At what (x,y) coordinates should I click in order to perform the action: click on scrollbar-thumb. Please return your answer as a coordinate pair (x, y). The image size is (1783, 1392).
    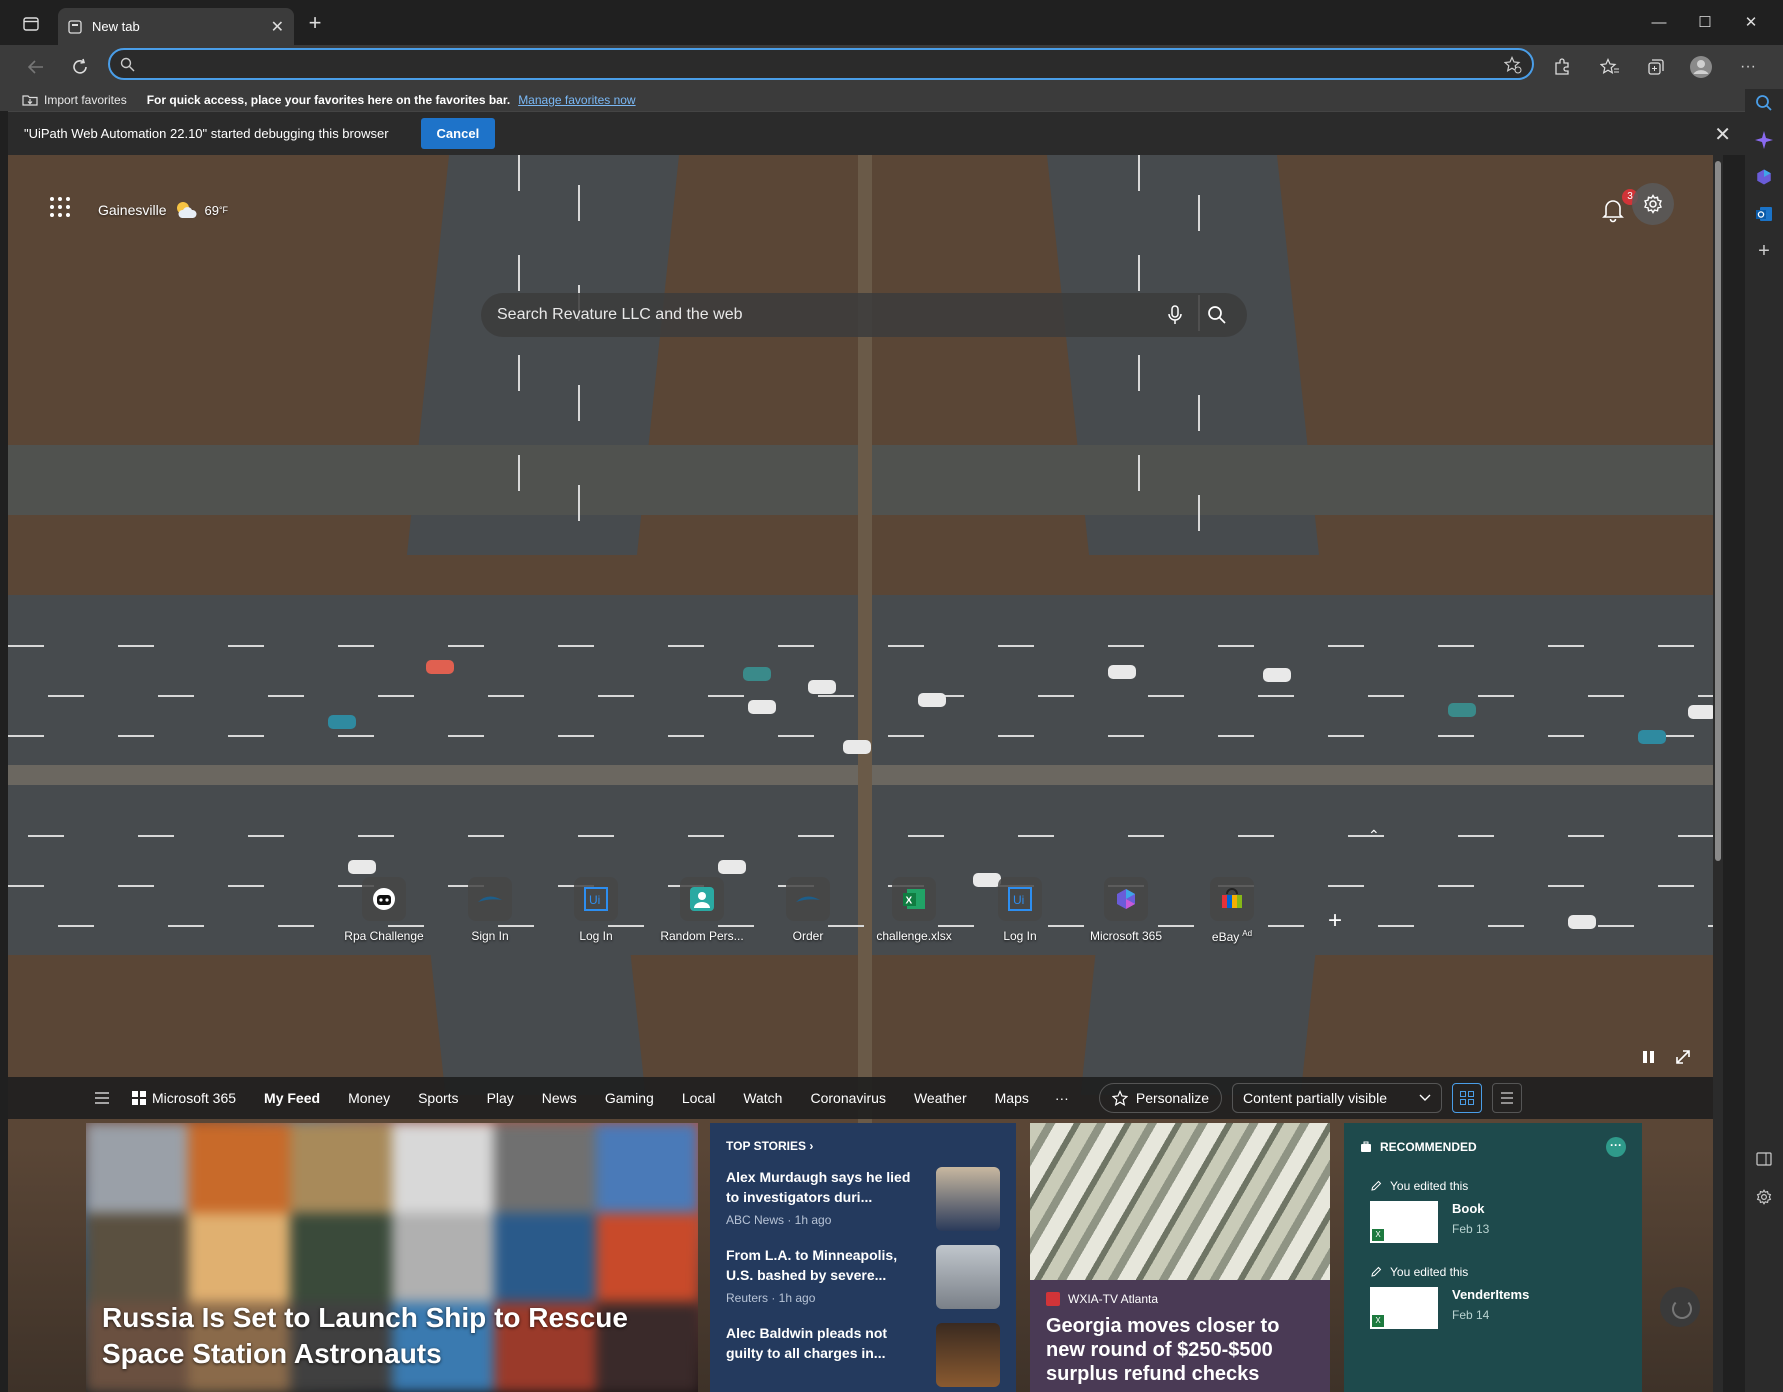
    Looking at the image, I should click on (1718, 511).